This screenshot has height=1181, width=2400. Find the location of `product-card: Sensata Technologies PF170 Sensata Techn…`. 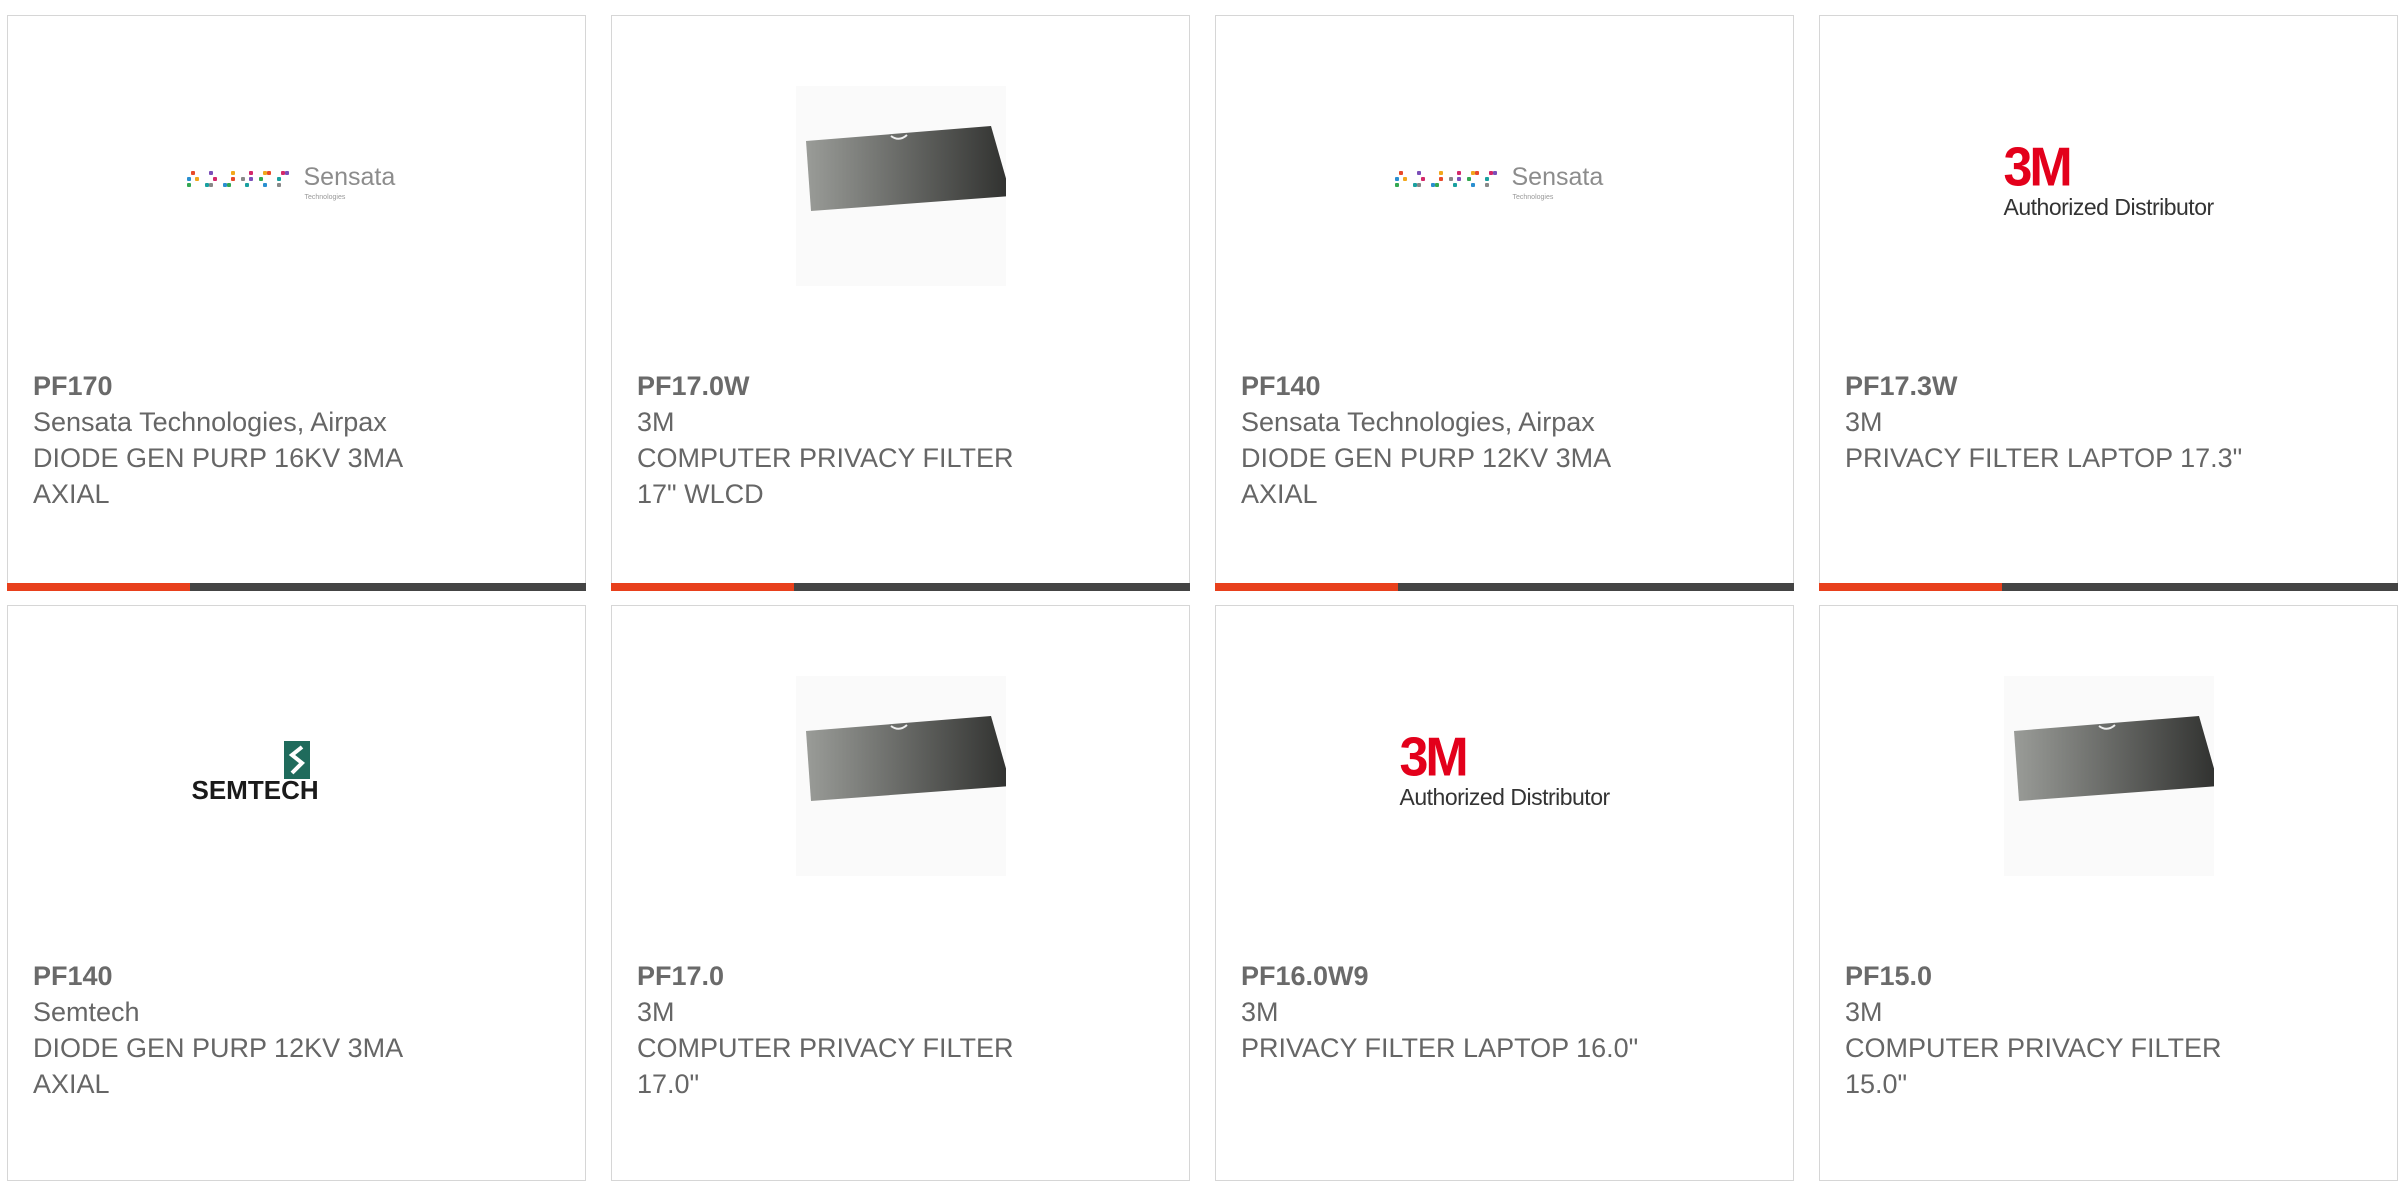

product-card: Sensata Technologies PF170 Sensata Techn… is located at coordinates (296, 303).